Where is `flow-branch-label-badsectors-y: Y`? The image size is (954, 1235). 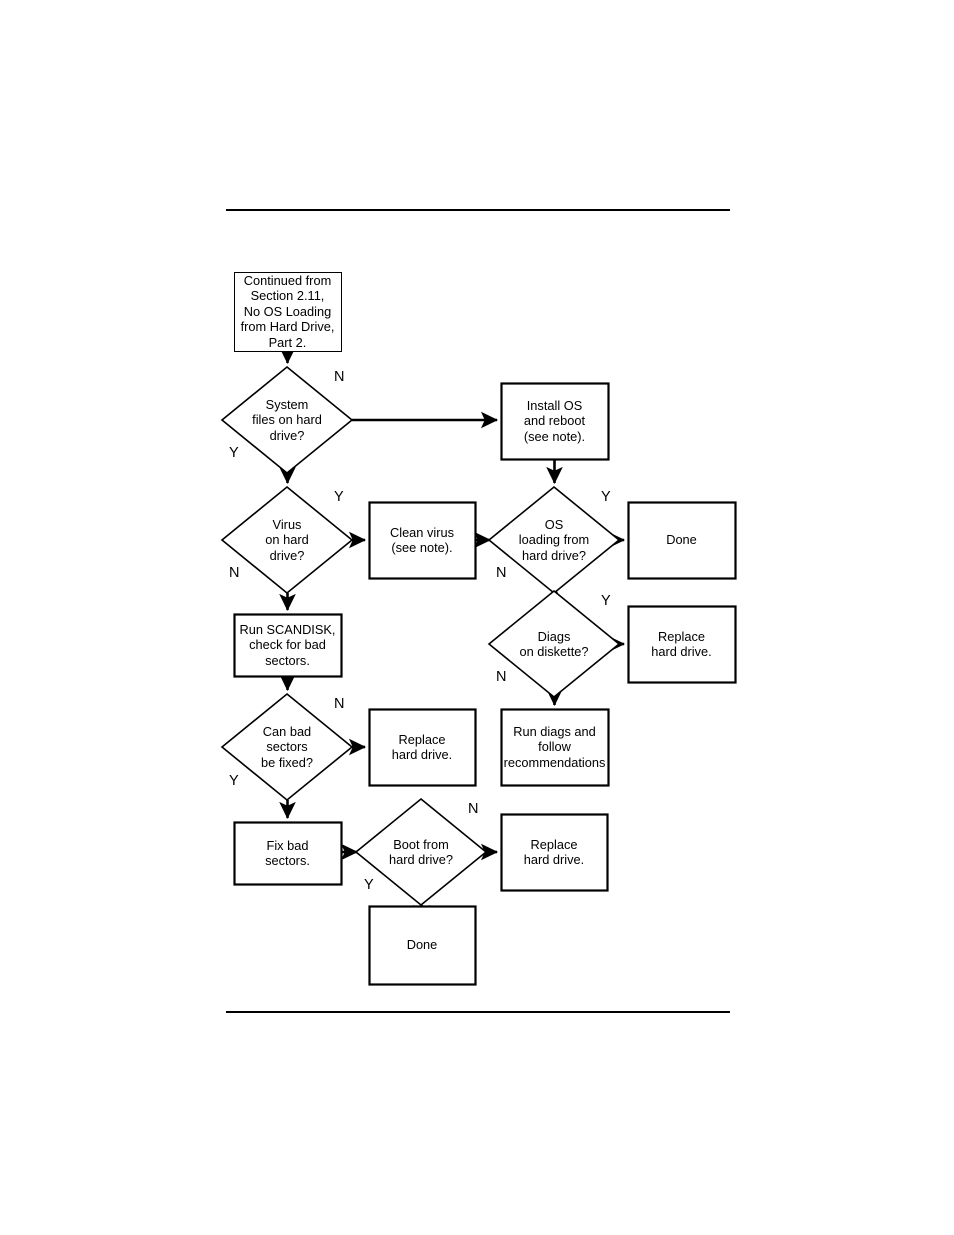
flow-branch-label-badsectors-y: Y is located at coordinates (234, 781).